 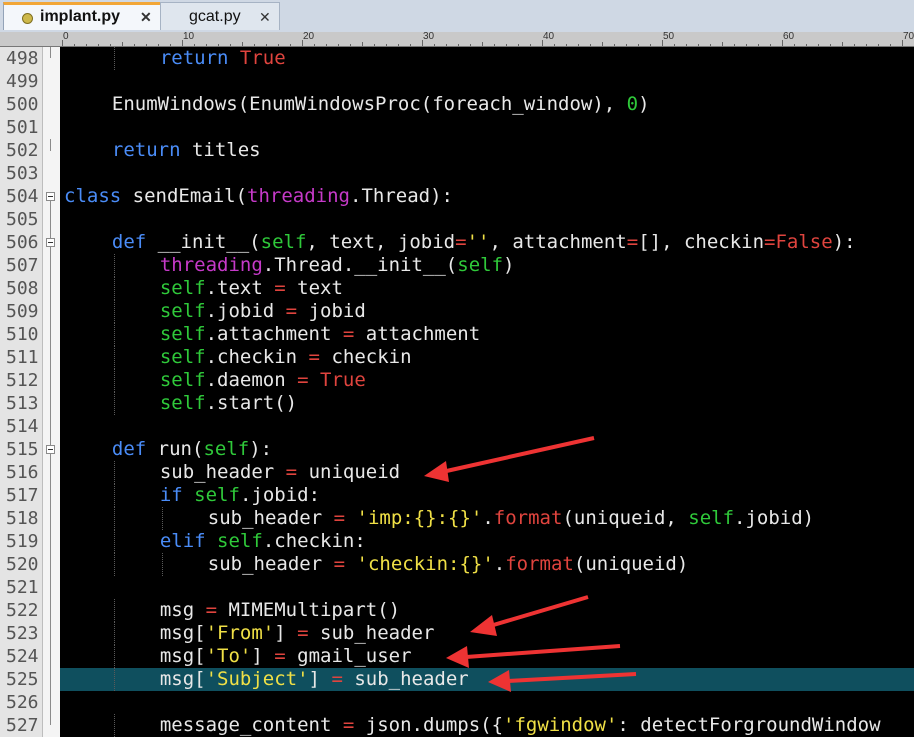 What do you see at coordinates (487, 357) in the screenshot?
I see `code-line: self.checkin = checkin` at bounding box center [487, 357].